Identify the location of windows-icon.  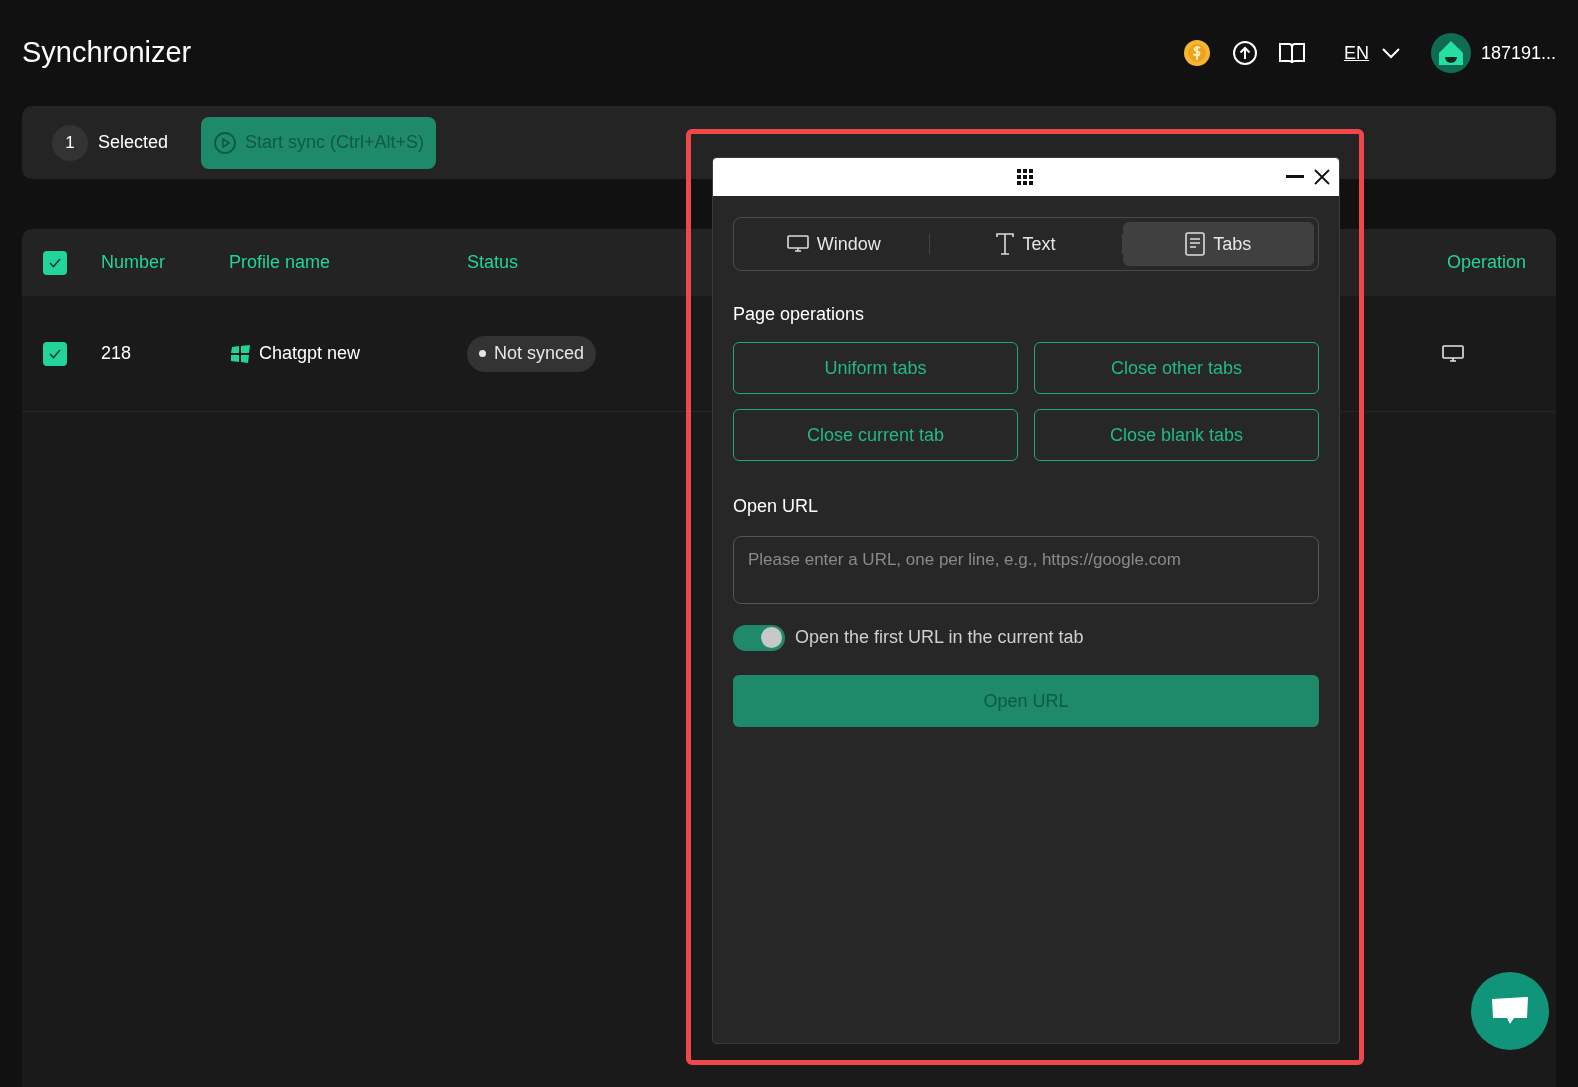
(240, 353).